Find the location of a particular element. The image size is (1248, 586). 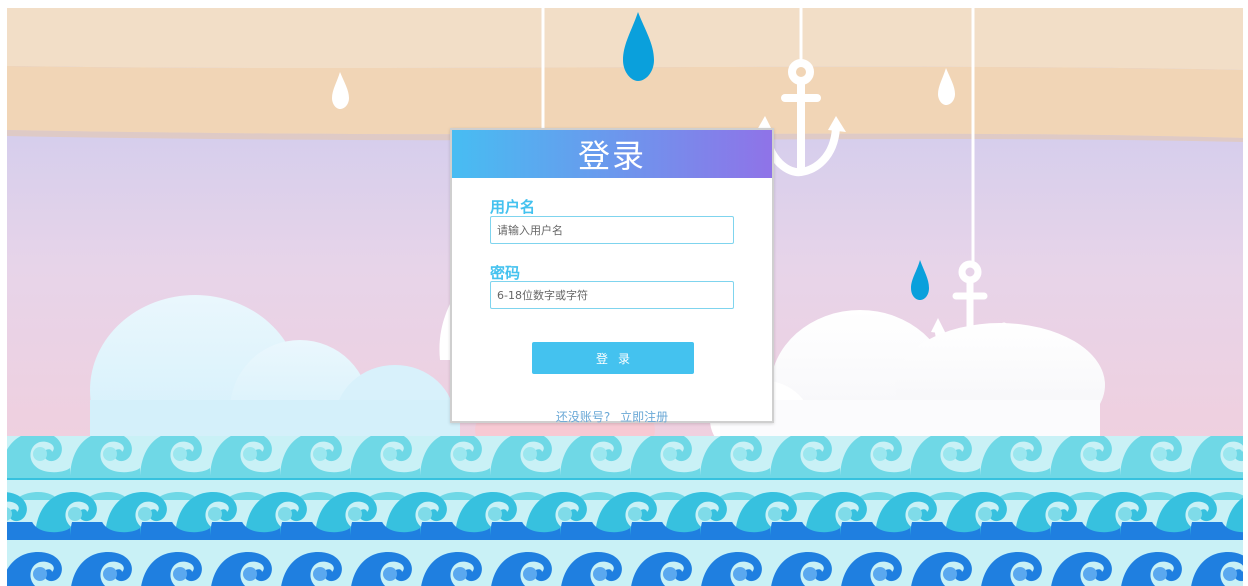

password-label: 密码 is located at coordinates (505, 273).